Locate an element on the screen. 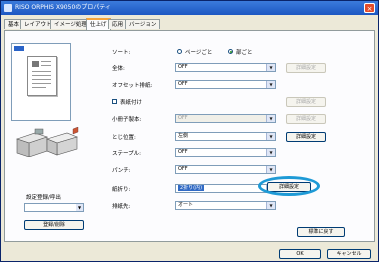 The height and width of the screenshot is (262, 379). whole-select: OFF ▼ is located at coordinates (225, 67).